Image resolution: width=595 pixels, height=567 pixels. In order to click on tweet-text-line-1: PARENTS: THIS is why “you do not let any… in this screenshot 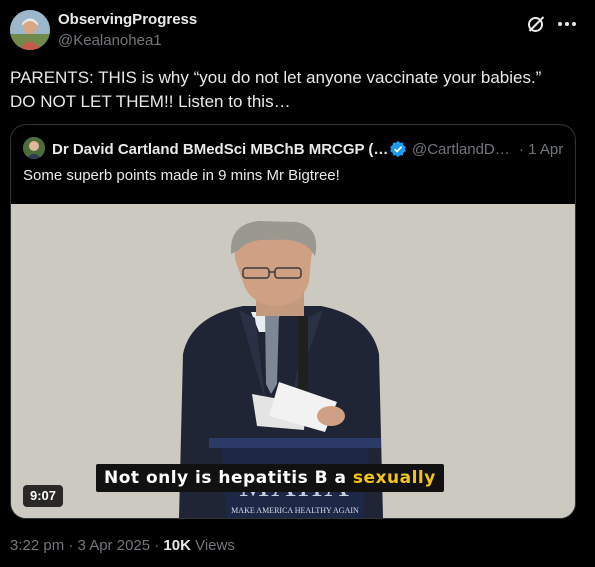, I will do `click(276, 77)`.